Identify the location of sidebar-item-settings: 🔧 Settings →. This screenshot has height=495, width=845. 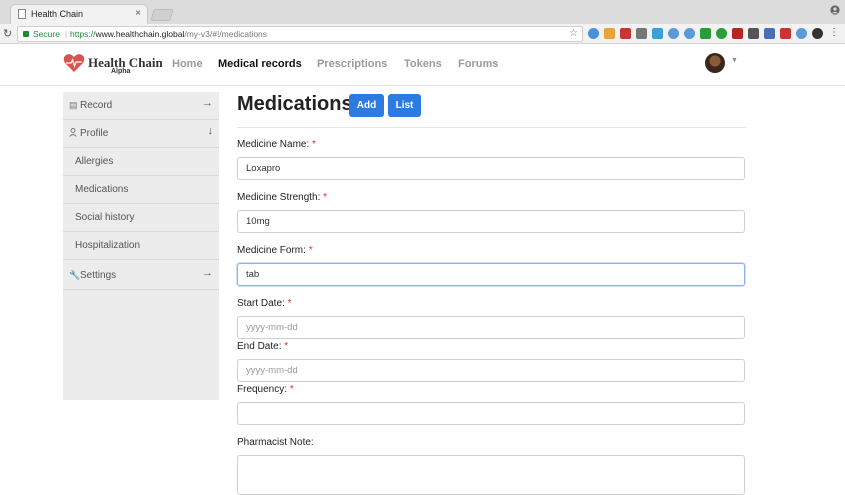
(141, 276).